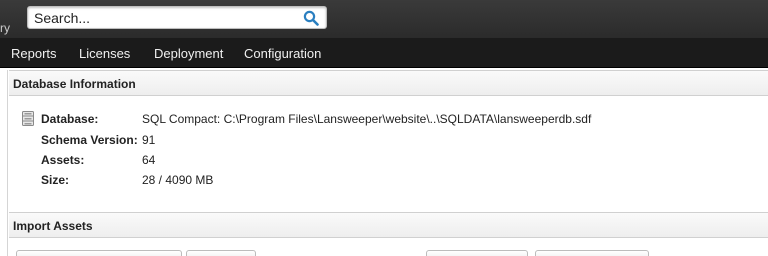 The image size is (768, 256). Describe the element at coordinates (74, 84) in the screenshot. I see `database-information-title: Database Information` at that location.